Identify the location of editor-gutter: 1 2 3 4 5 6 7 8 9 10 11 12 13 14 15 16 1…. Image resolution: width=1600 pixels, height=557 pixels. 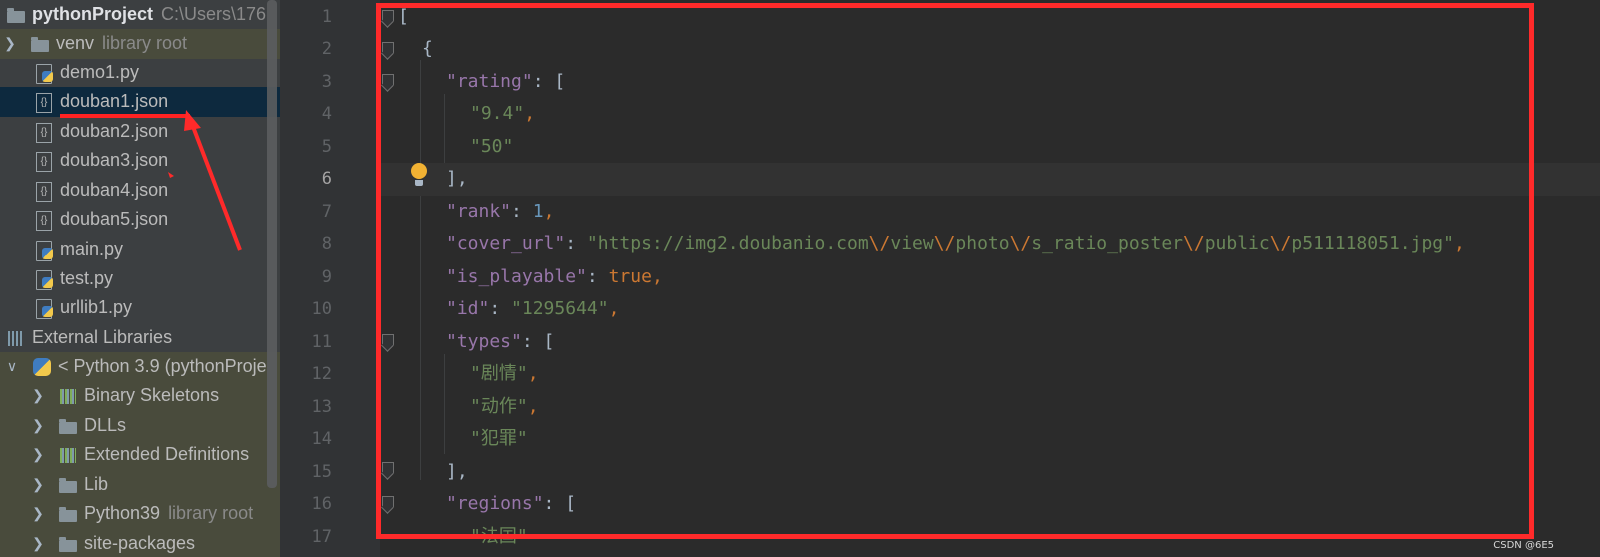
(330, 278).